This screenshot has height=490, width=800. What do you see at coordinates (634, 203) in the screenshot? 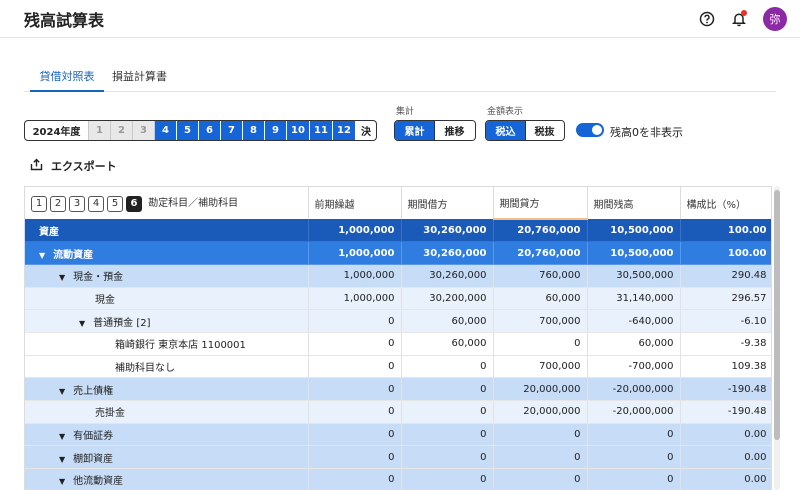
I see `col-header-balance: 期間残高` at bounding box center [634, 203].